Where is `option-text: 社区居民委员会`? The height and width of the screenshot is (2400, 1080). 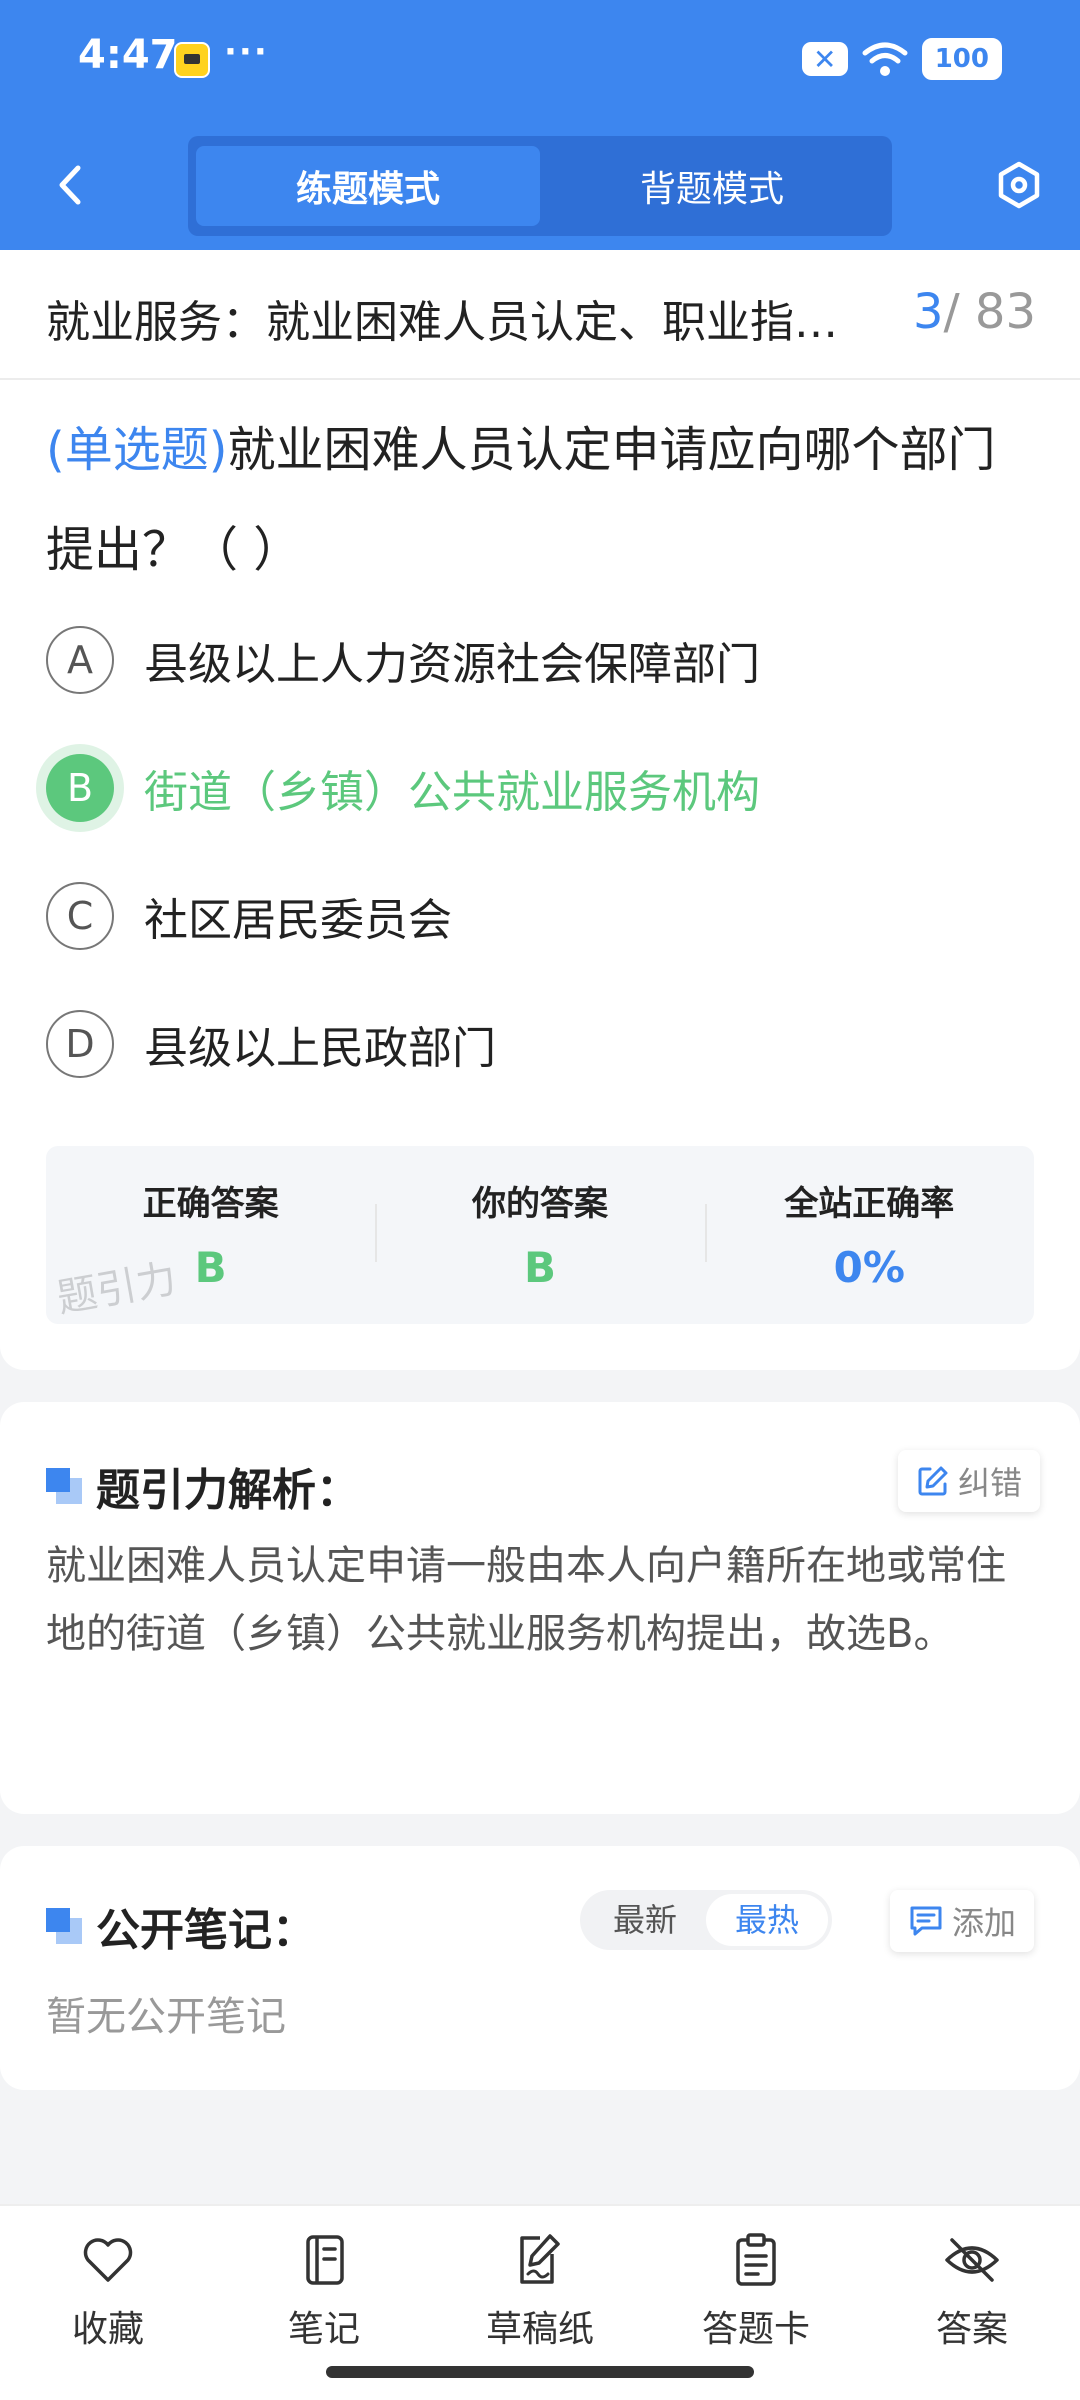 option-text: 社区居民委员会 is located at coordinates (298, 920).